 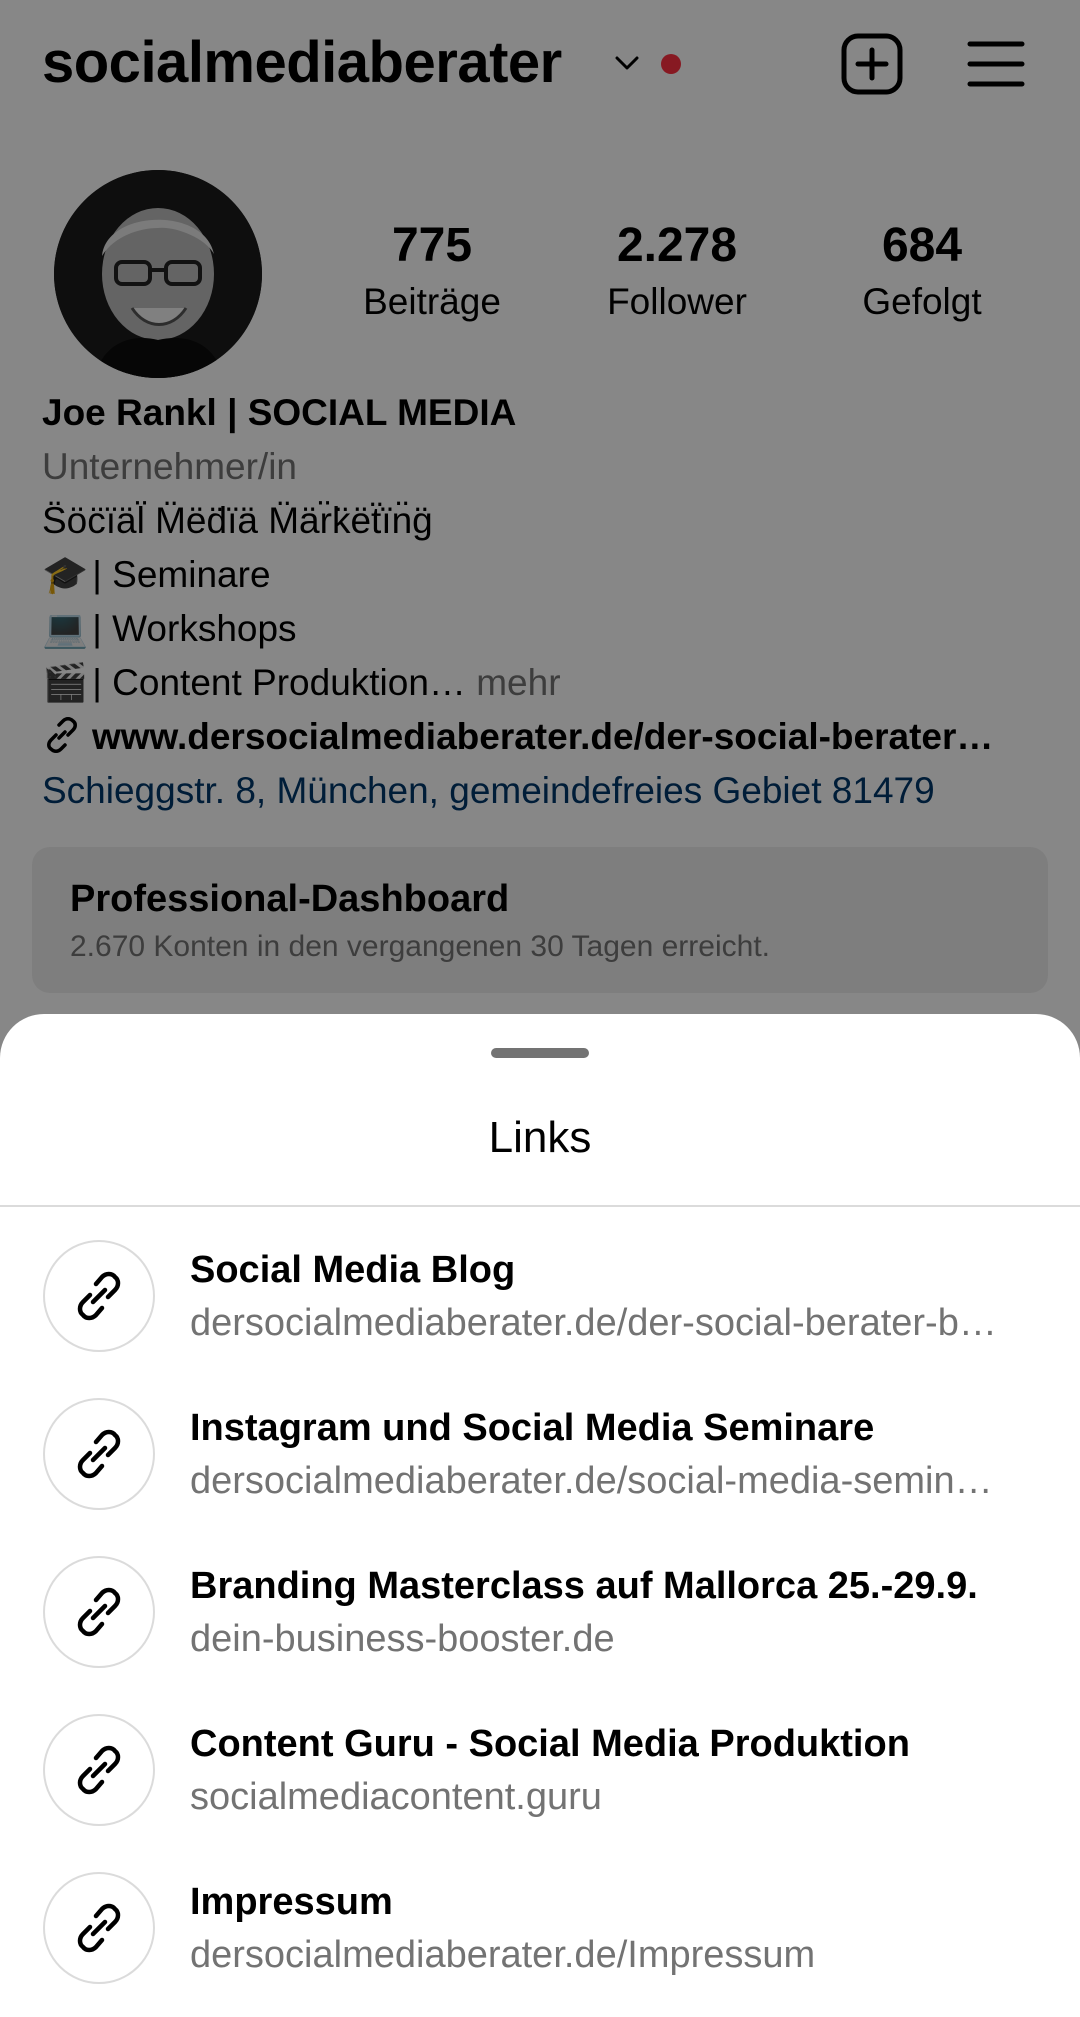 What do you see at coordinates (540, 1206) in the screenshot?
I see `divider` at bounding box center [540, 1206].